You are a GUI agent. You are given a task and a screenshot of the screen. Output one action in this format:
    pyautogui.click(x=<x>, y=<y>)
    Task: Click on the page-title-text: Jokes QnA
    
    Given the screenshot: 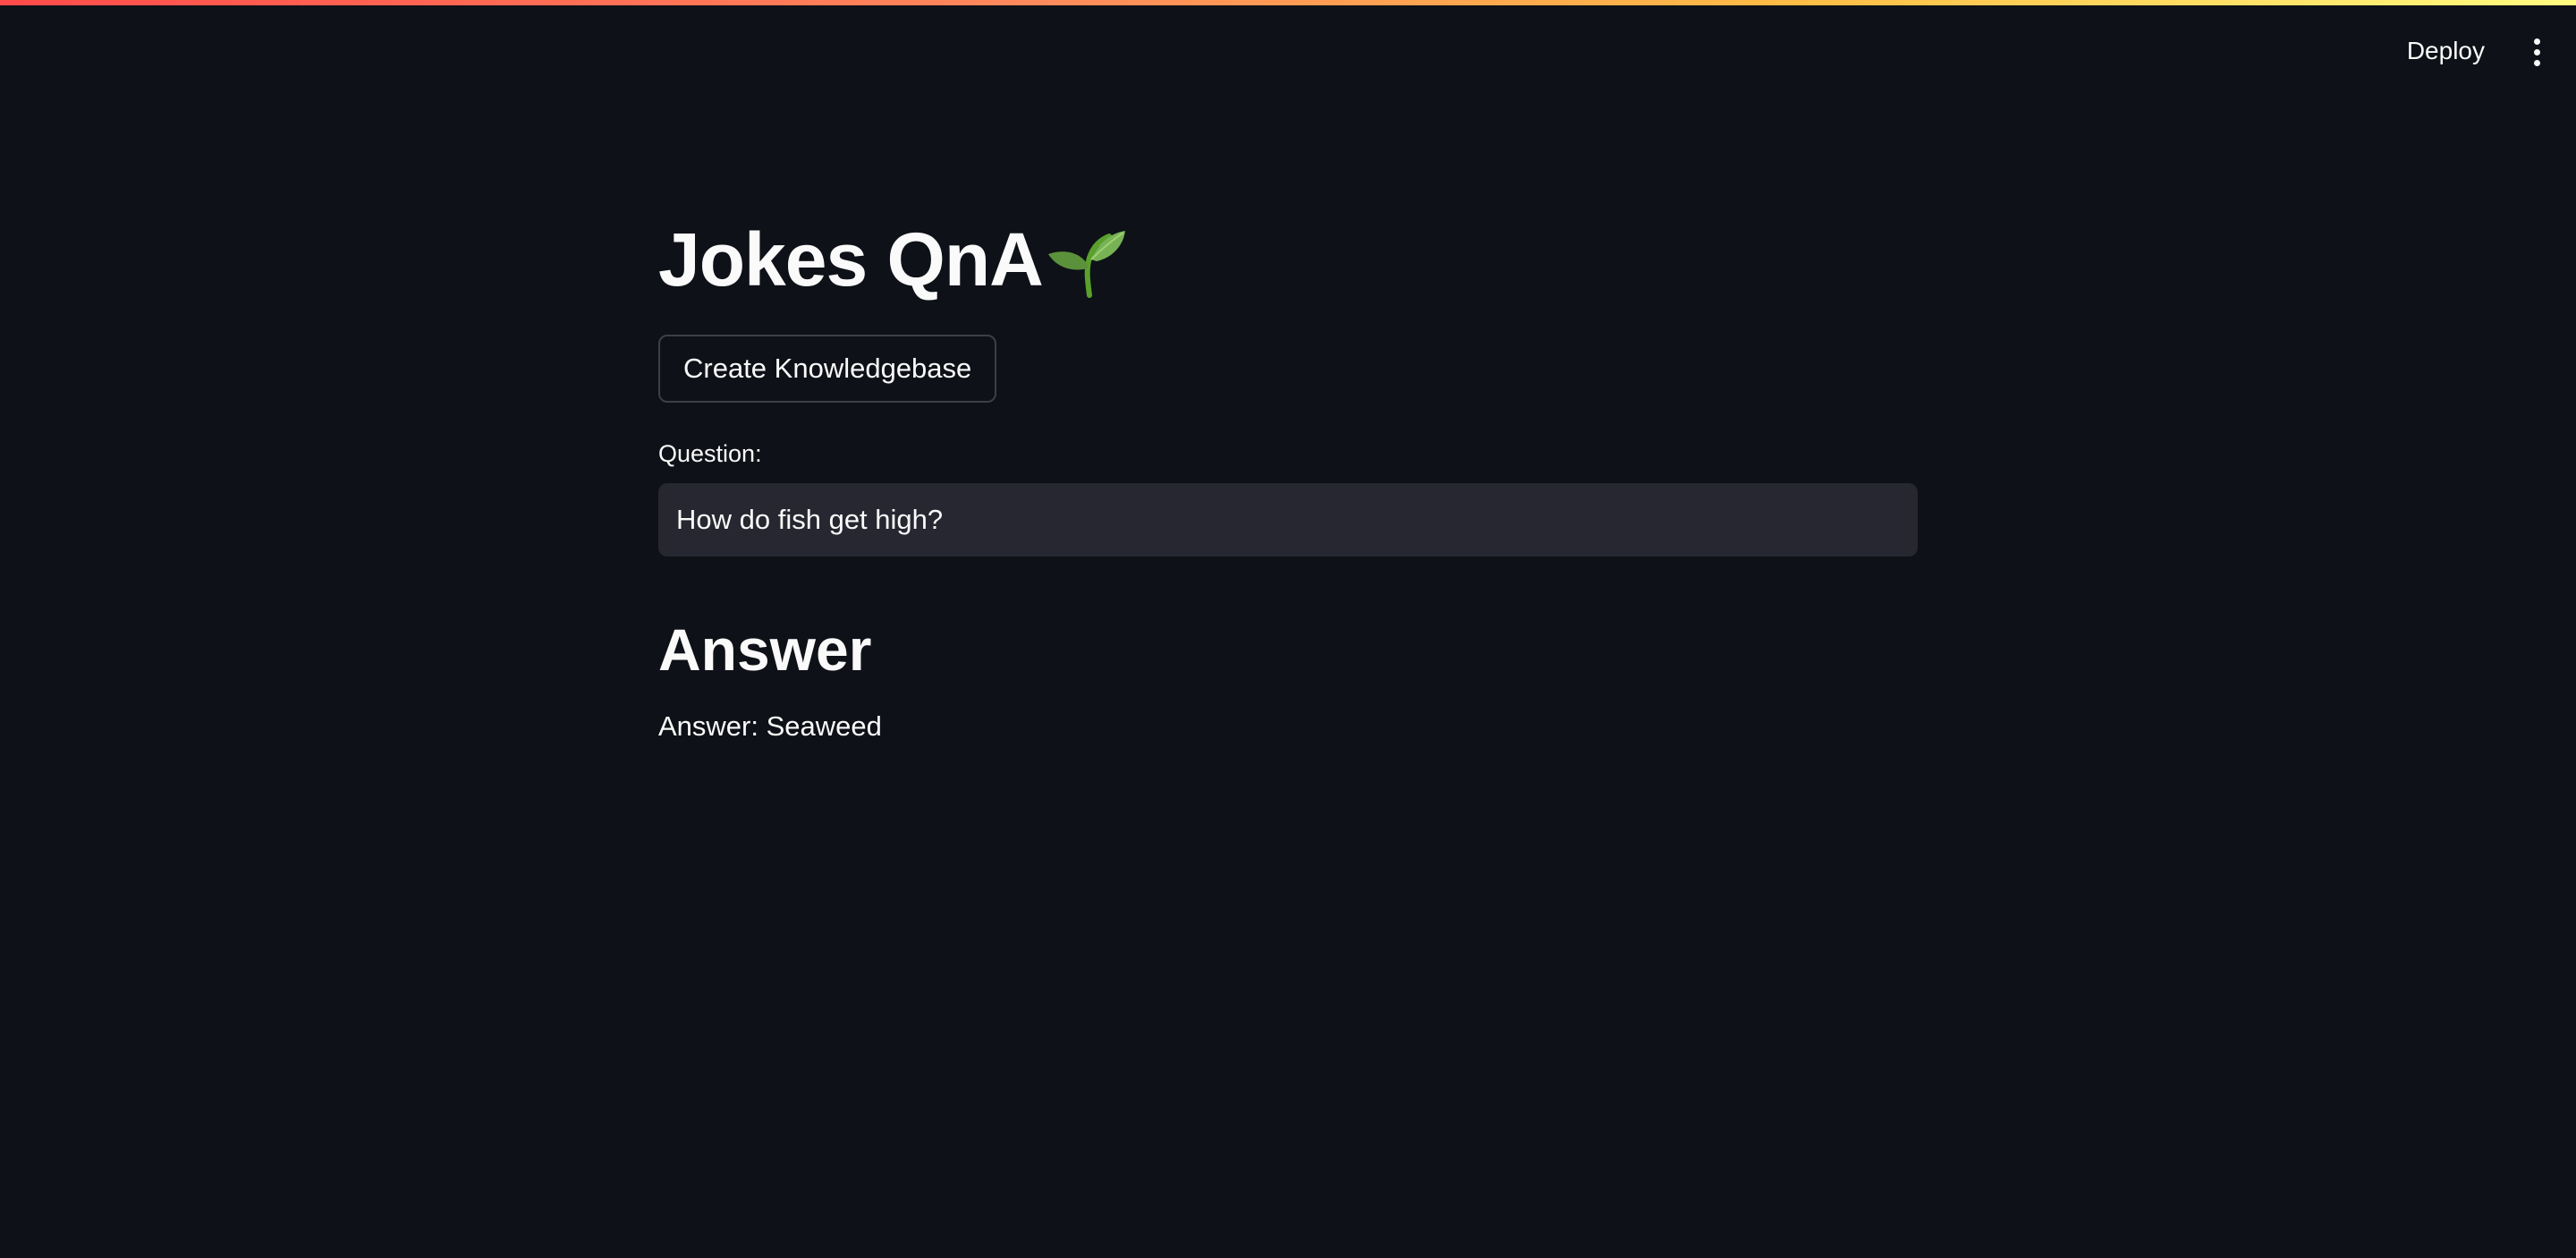 What is the action you would take?
    pyautogui.click(x=851, y=260)
    